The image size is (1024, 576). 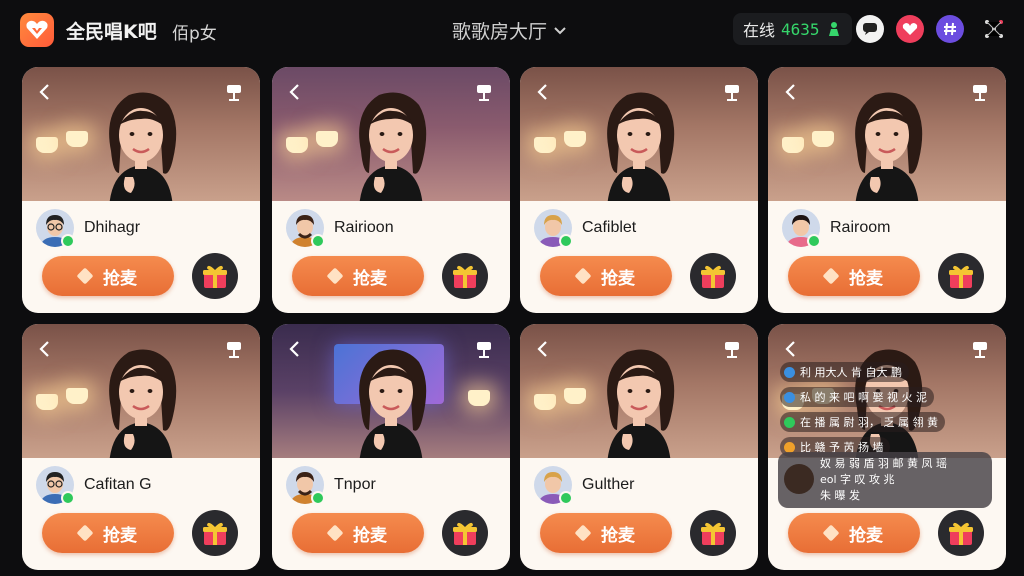 I want to click on host-info: Tnpor, so click(x=331, y=485).